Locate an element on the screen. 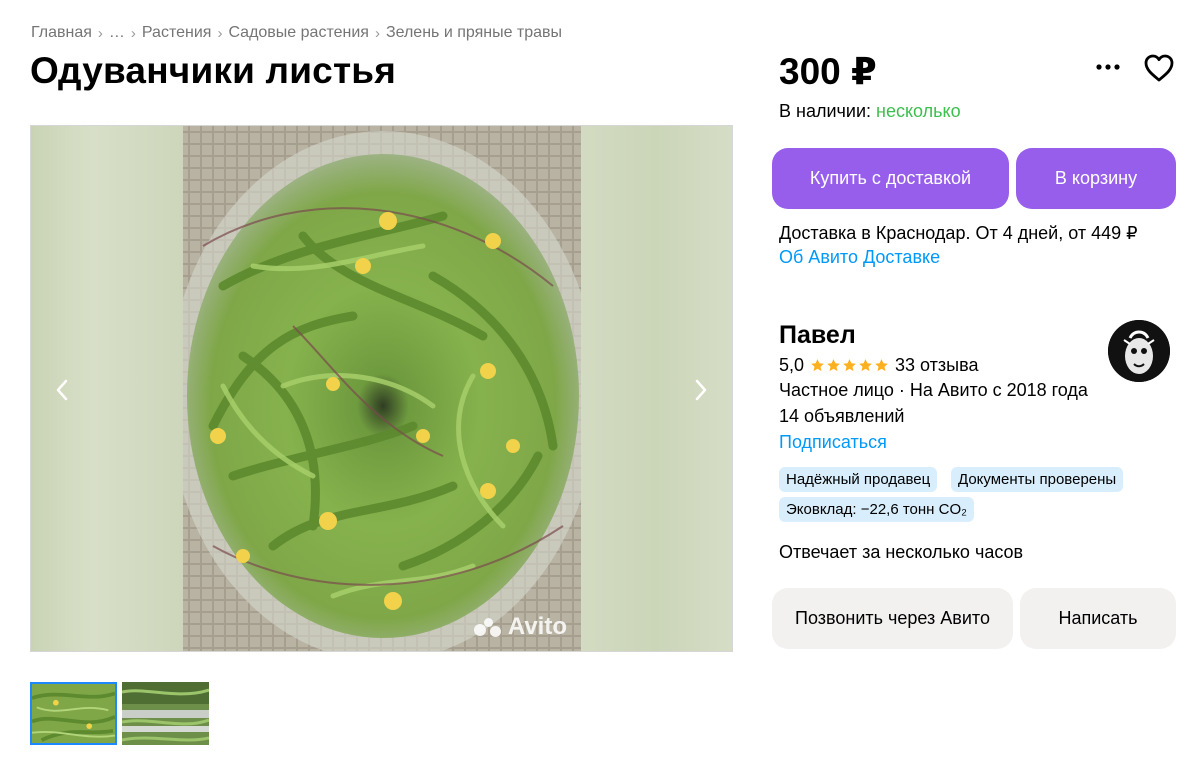  buy-with-delivery-button: Купить с доставкой is located at coordinates (890, 178).